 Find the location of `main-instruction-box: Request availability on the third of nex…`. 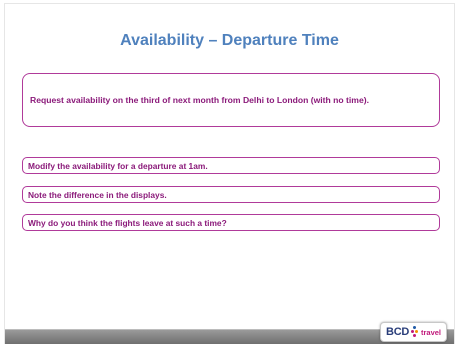

main-instruction-box: Request availability on the third of nex… is located at coordinates (231, 100).